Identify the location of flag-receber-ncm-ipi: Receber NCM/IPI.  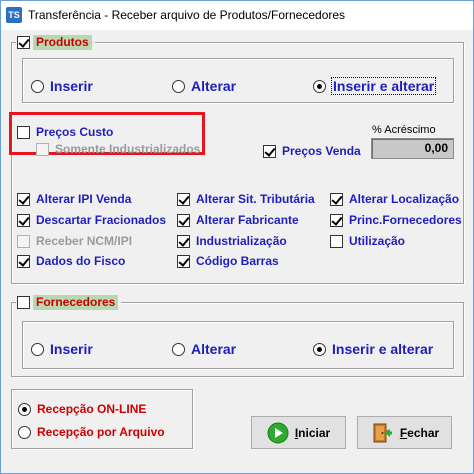
(74, 241).